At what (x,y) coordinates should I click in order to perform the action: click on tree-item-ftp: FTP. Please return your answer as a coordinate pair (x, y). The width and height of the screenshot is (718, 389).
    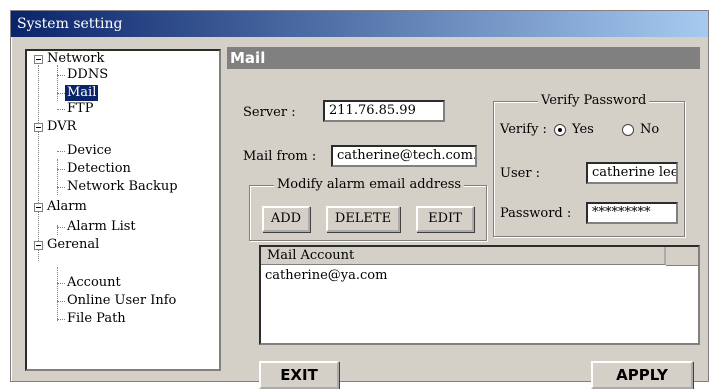
    Looking at the image, I should click on (80, 109).